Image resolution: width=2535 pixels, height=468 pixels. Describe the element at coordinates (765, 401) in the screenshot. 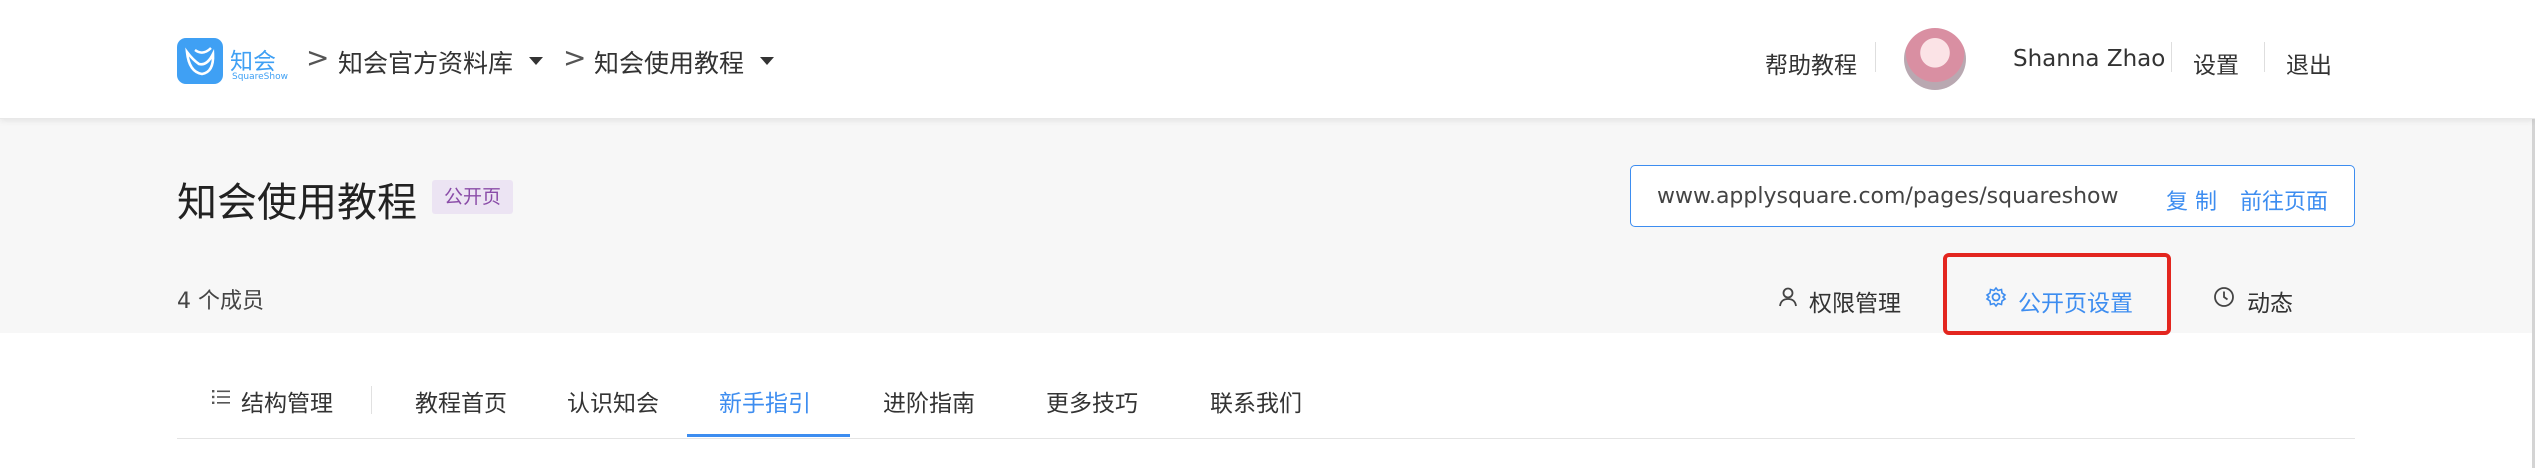

I see `tab-beginner-guide: 新手指引` at that location.